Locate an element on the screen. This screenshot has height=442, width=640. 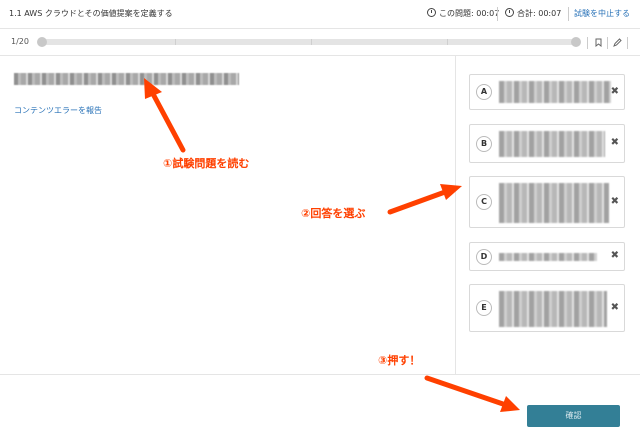
answer-option-a: A ✖ is located at coordinates (547, 92).